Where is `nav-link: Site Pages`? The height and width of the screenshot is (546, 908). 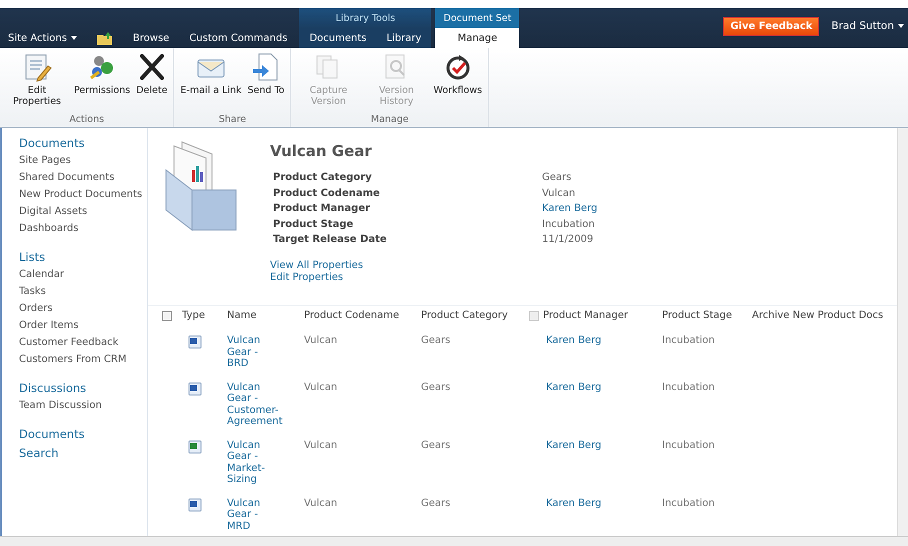
nav-link: Site Pages is located at coordinates (83, 160).